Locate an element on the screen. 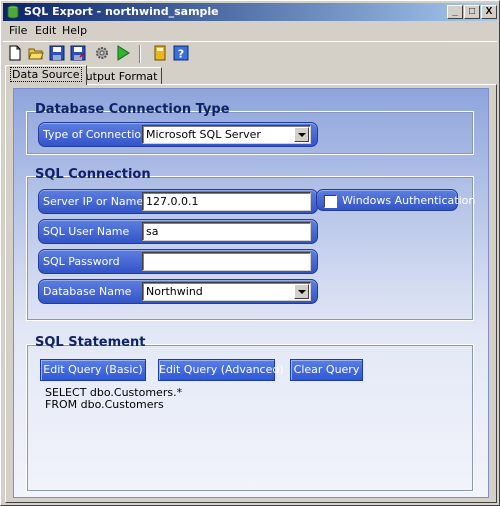  maximize-button: □ is located at coordinates (472, 12).